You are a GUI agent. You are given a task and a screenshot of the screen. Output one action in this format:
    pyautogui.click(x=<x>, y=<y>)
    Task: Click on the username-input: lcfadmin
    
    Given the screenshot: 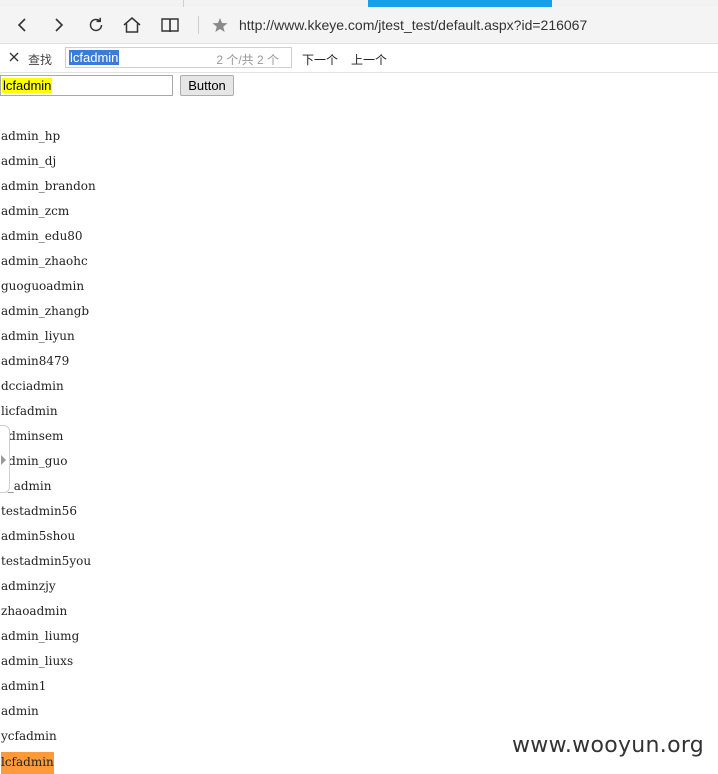 What is the action you would take?
    pyautogui.click(x=86, y=85)
    